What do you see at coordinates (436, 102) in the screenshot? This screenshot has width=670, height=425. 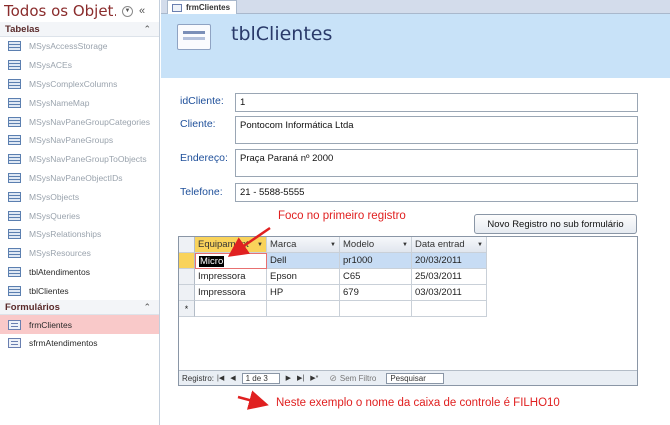 I see `idcliente-field: 1` at bounding box center [436, 102].